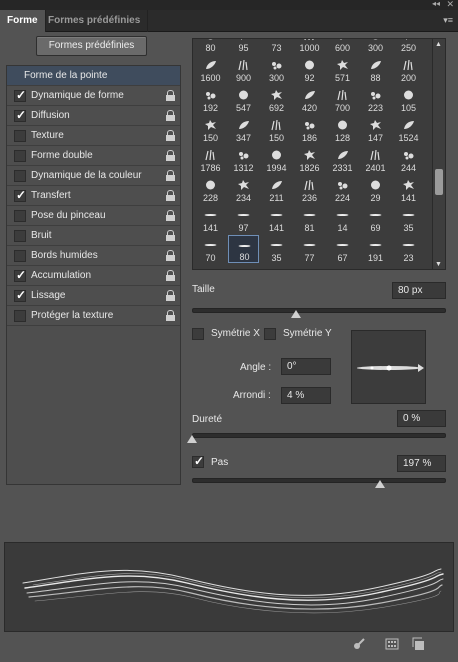 This screenshot has width=458, height=662. I want to click on brush-tip-cell: 70, so click(210, 249).